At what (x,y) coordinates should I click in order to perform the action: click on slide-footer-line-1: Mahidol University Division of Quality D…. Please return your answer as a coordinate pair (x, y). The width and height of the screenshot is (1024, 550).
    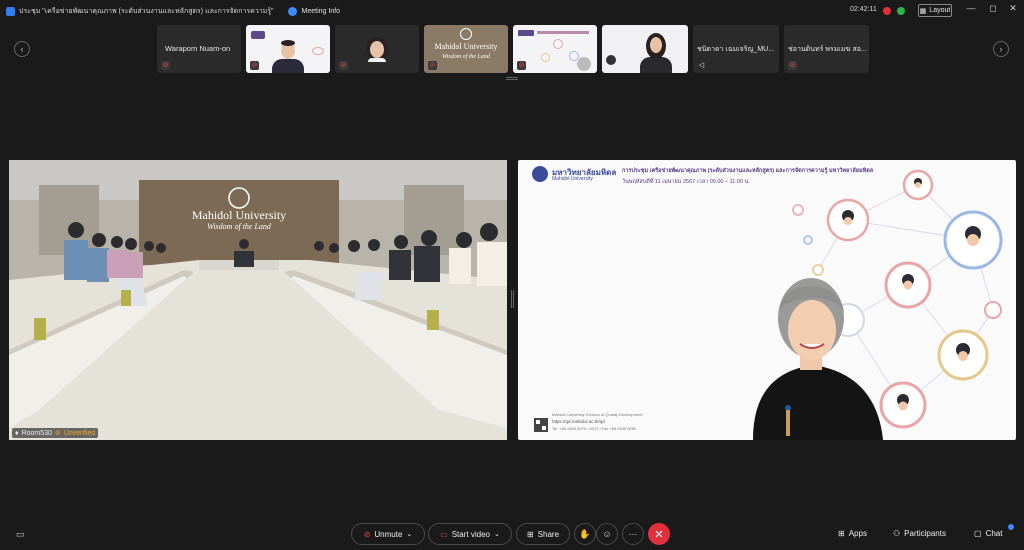
    Looking at the image, I should click on (597, 414).